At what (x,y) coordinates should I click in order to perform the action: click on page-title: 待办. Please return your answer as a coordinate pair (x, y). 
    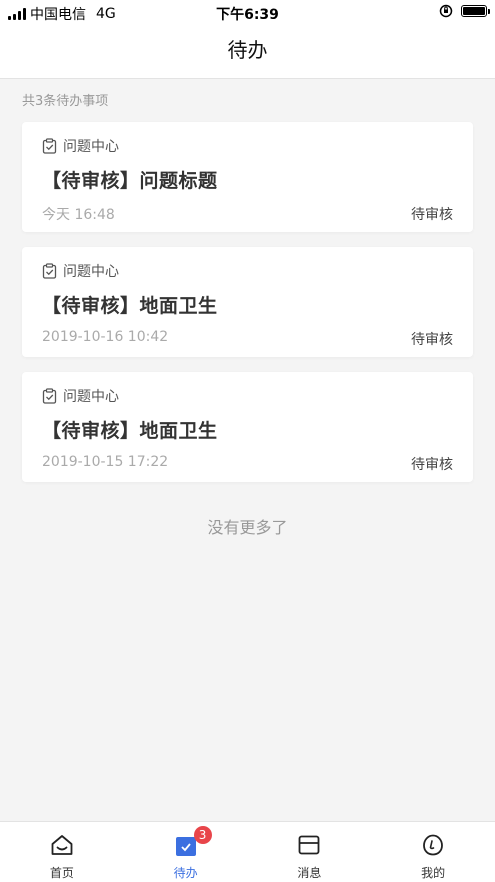
    Looking at the image, I should click on (247, 50).